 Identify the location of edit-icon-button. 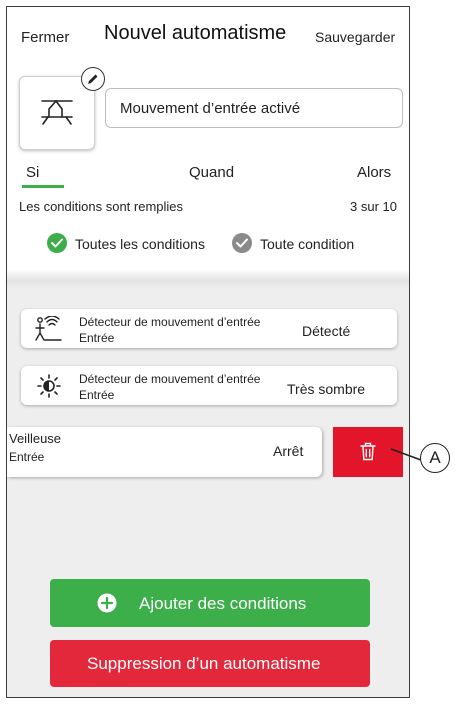
(93, 79).